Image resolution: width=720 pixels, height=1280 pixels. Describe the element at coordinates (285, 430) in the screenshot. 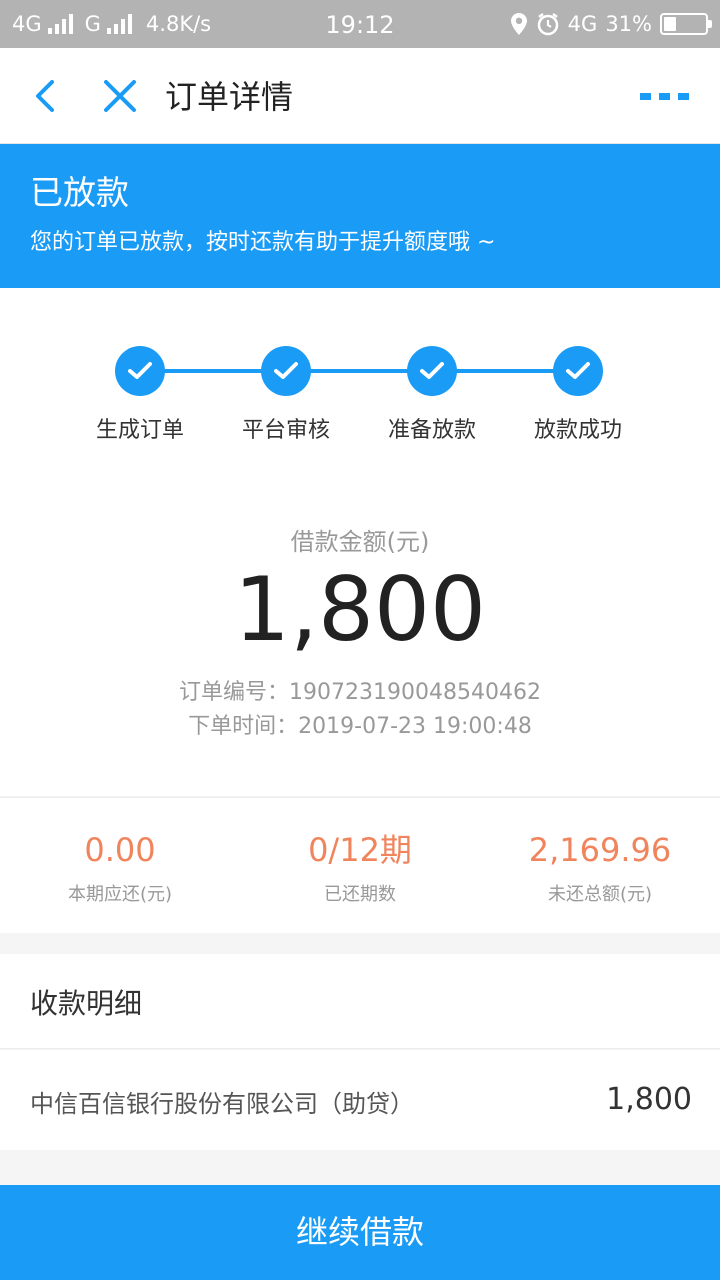

I see `step-label: 平台审核` at that location.